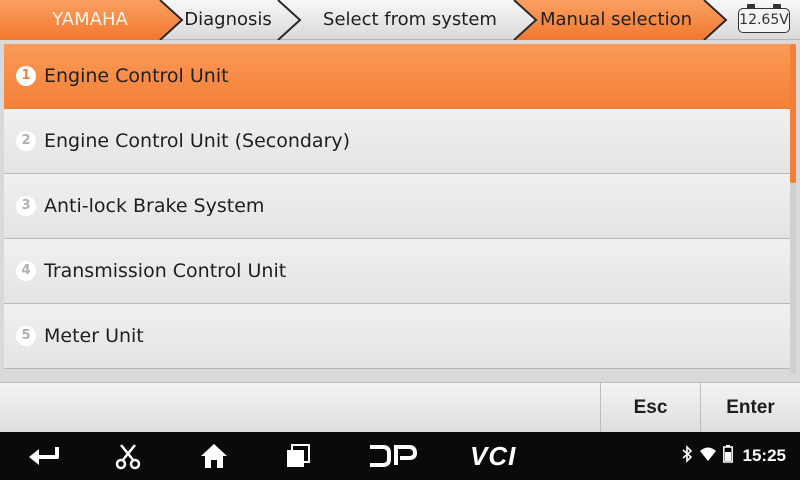 This screenshot has width=800, height=480. What do you see at coordinates (26, 141) in the screenshot?
I see `item-number-badge: 2` at bounding box center [26, 141].